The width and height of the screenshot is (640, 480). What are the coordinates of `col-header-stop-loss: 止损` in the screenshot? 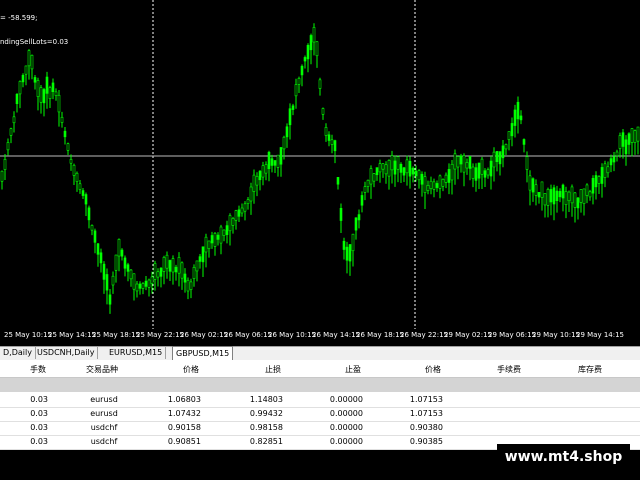 It's located at (273, 369).